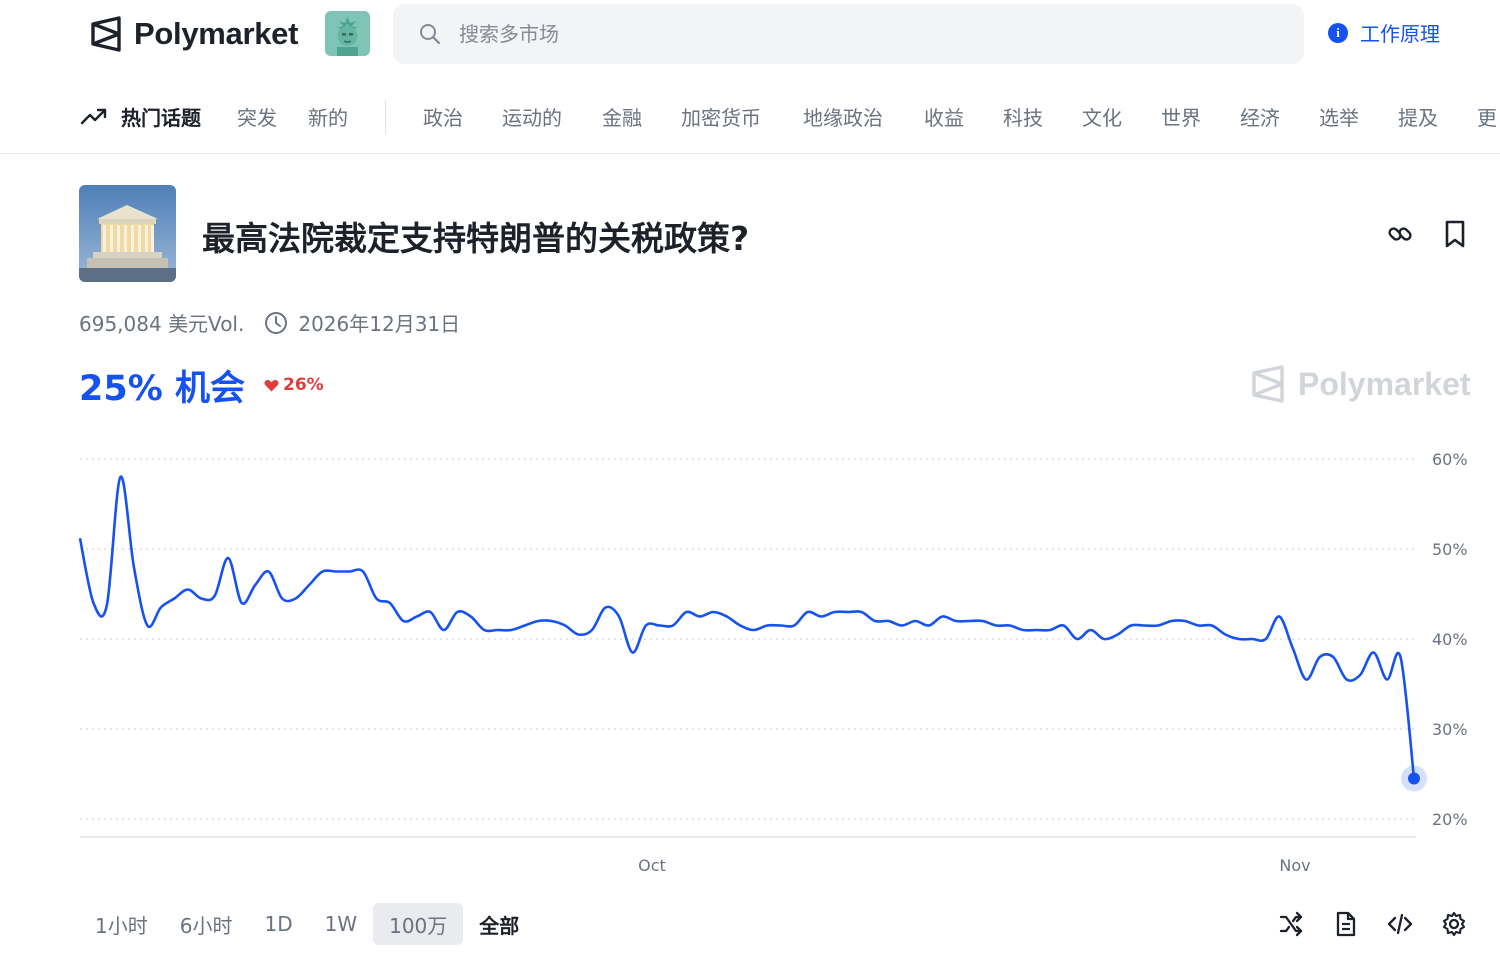 The image size is (1500, 961). Describe the element at coordinates (162, 324) in the screenshot. I see `volume-label: 695,084 美元Vol.` at that location.